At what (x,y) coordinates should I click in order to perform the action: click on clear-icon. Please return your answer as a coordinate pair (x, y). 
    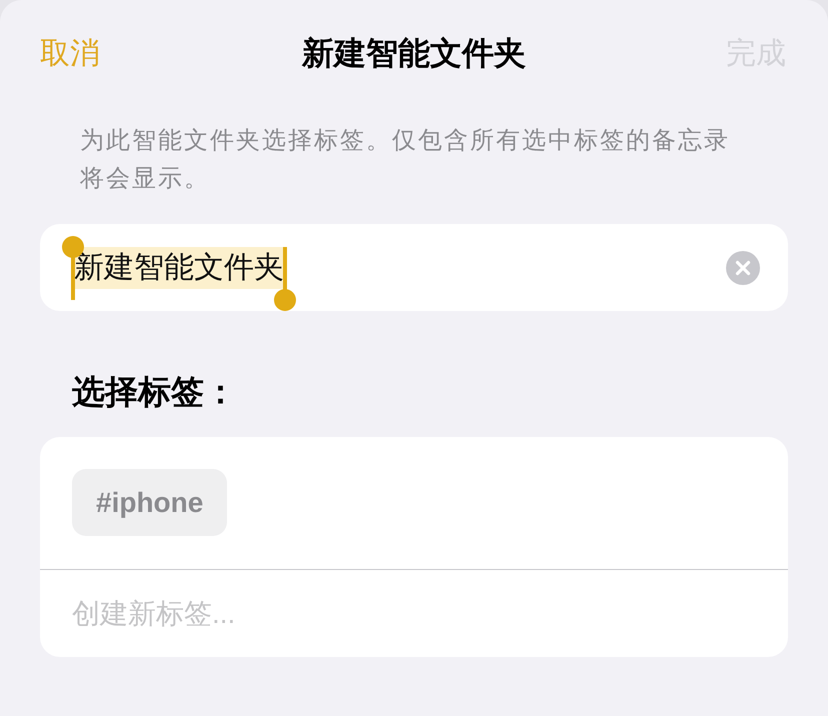
    Looking at the image, I should click on (743, 267).